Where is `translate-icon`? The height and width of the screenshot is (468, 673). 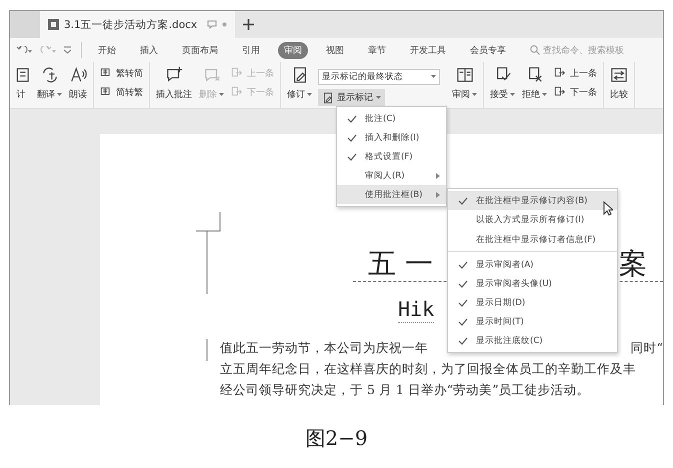 translate-icon is located at coordinates (49, 75).